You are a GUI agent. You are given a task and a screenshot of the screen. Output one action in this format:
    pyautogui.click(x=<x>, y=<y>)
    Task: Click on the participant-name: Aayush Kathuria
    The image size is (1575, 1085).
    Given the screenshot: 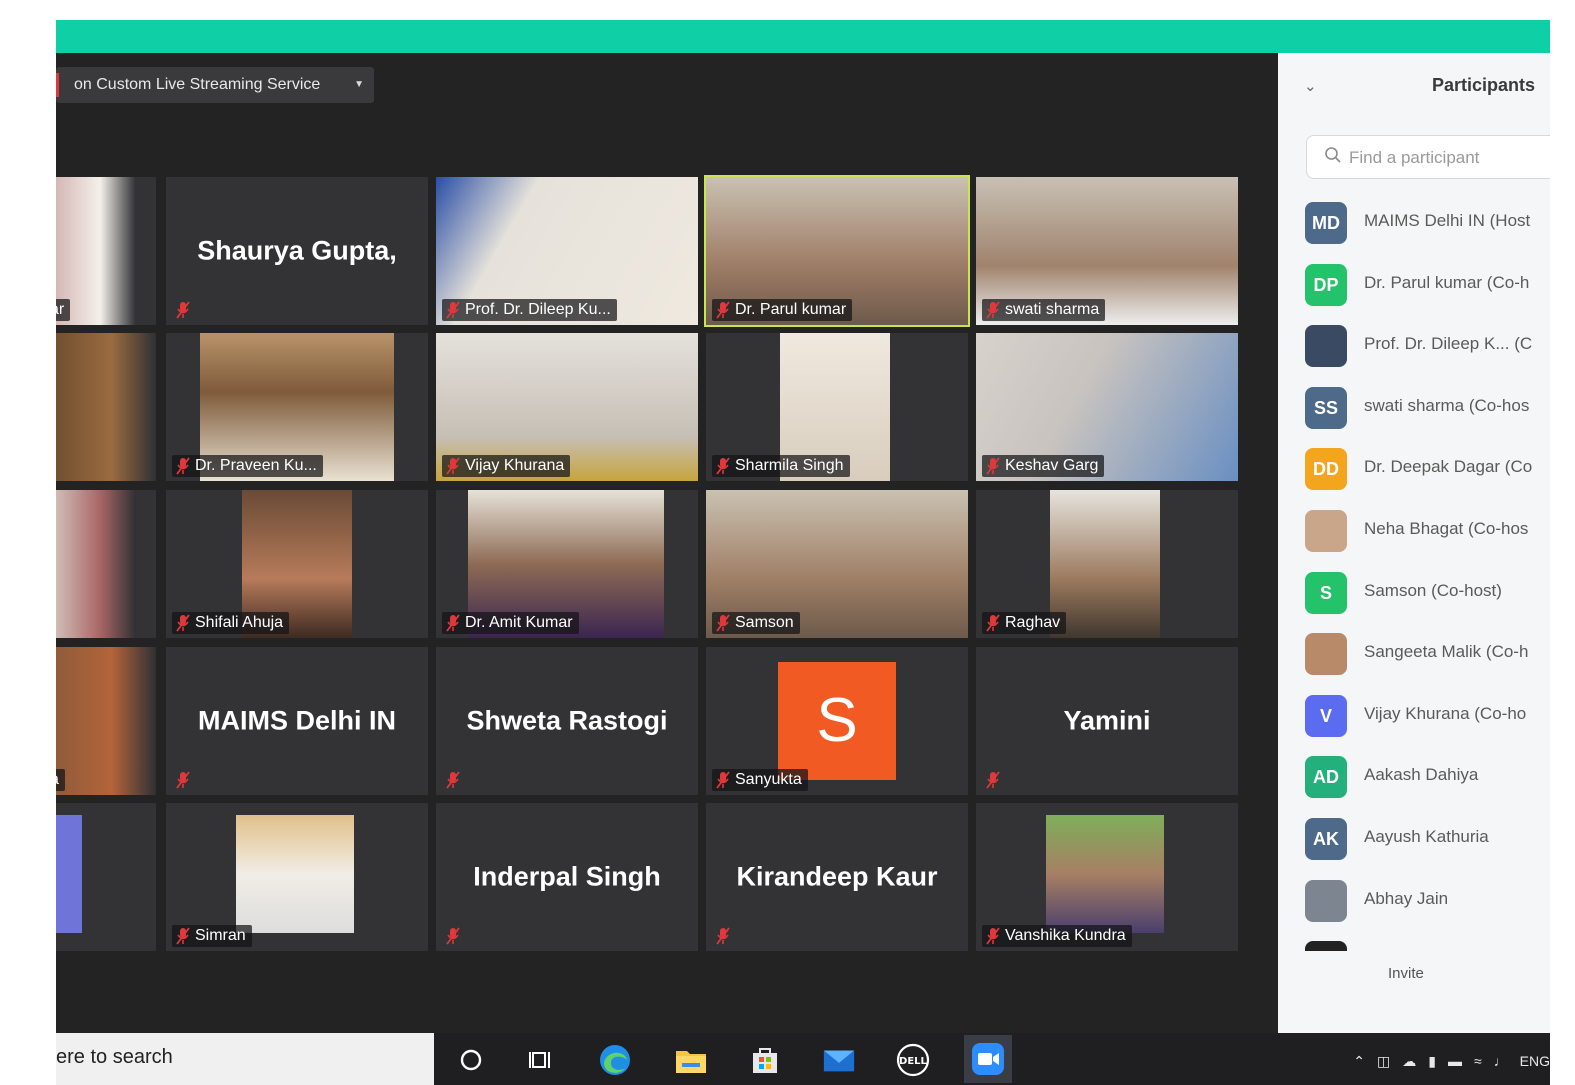 What is the action you would take?
    pyautogui.click(x=1426, y=836)
    